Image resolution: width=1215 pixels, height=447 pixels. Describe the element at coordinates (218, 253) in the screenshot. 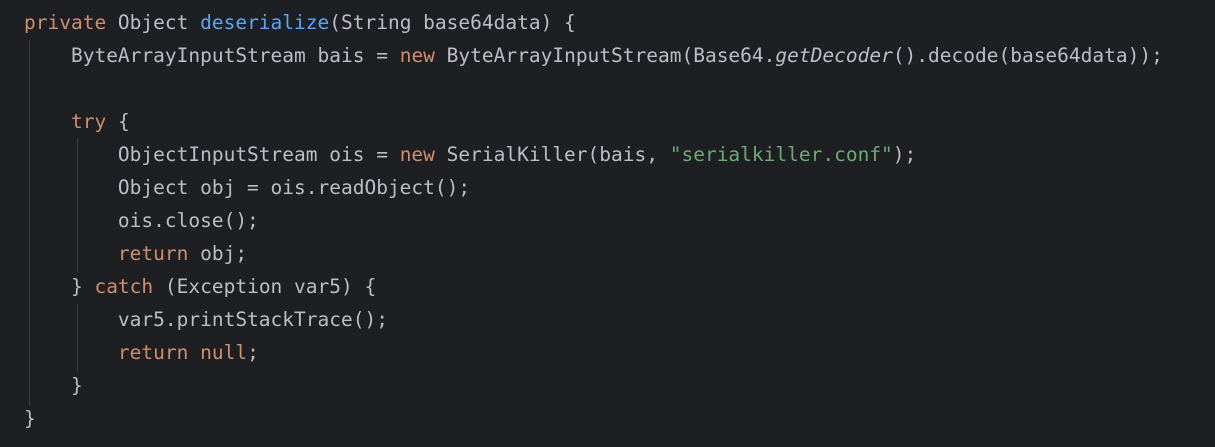

I see `return-value: obj;` at that location.